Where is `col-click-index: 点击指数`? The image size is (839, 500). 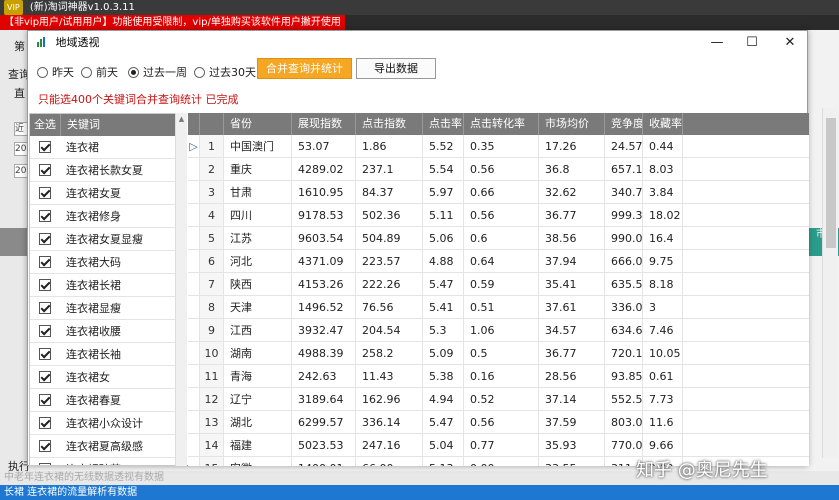
col-click-index: 点击指数 is located at coordinates (389, 124).